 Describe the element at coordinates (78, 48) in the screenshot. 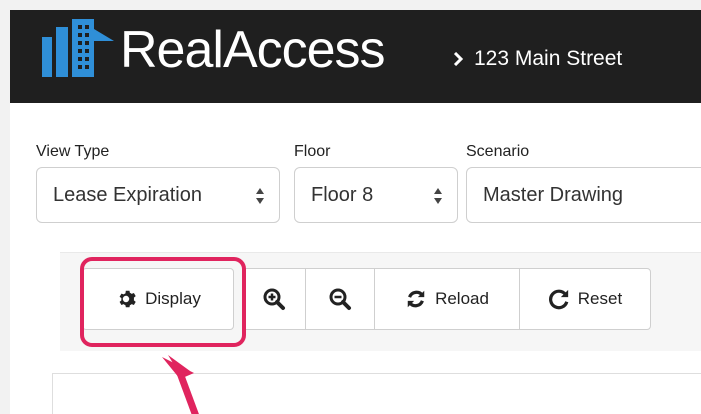

I see `building-logo-icon` at that location.